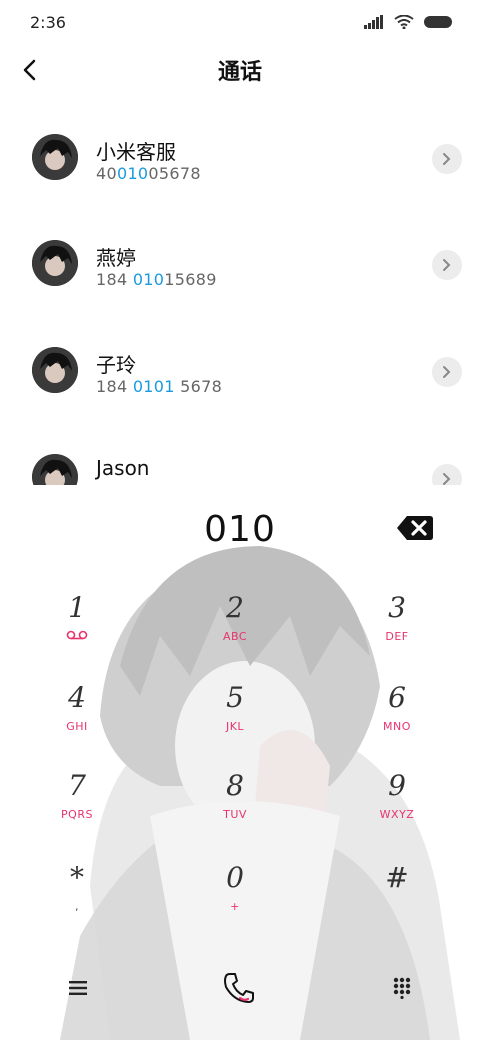 This screenshot has height=1040, width=480. I want to click on key-3: 3 DEF, so click(397, 630).